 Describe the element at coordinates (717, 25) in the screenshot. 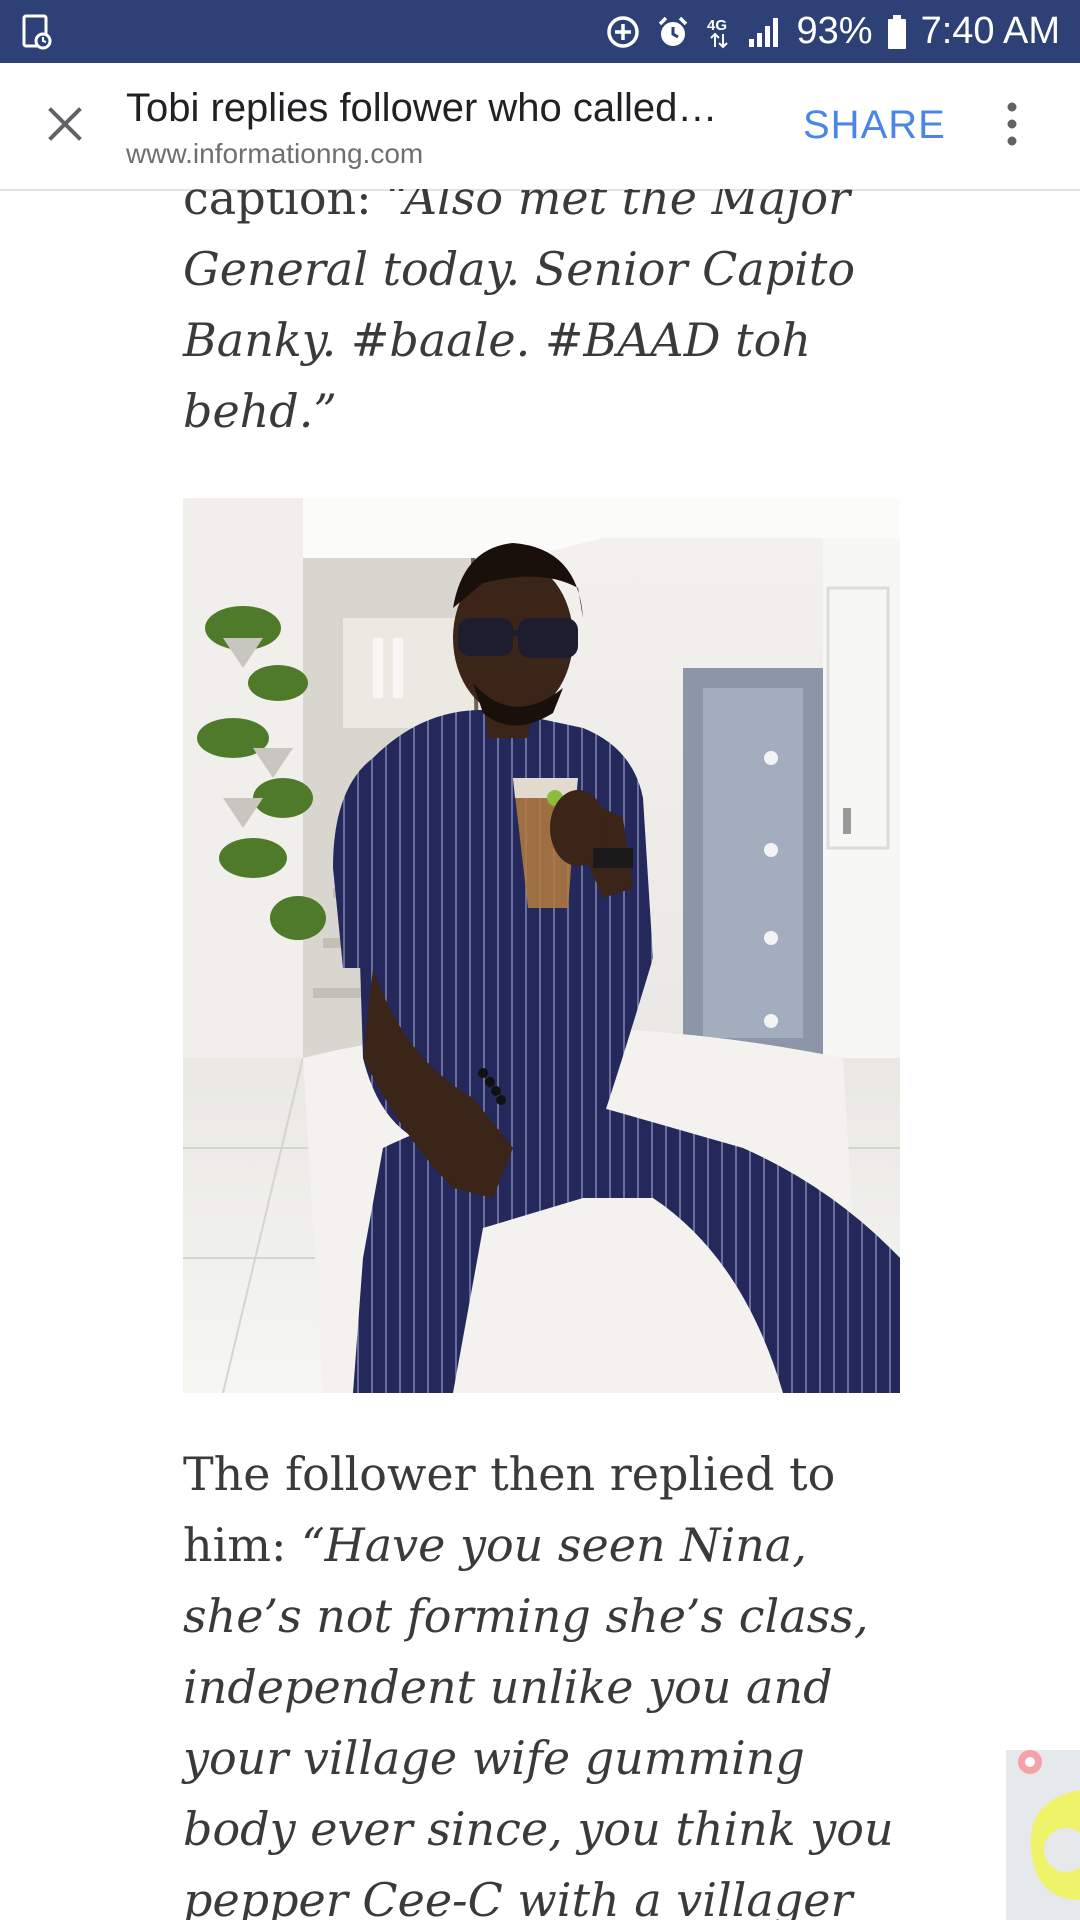

I see `svg-text: 4G` at that location.